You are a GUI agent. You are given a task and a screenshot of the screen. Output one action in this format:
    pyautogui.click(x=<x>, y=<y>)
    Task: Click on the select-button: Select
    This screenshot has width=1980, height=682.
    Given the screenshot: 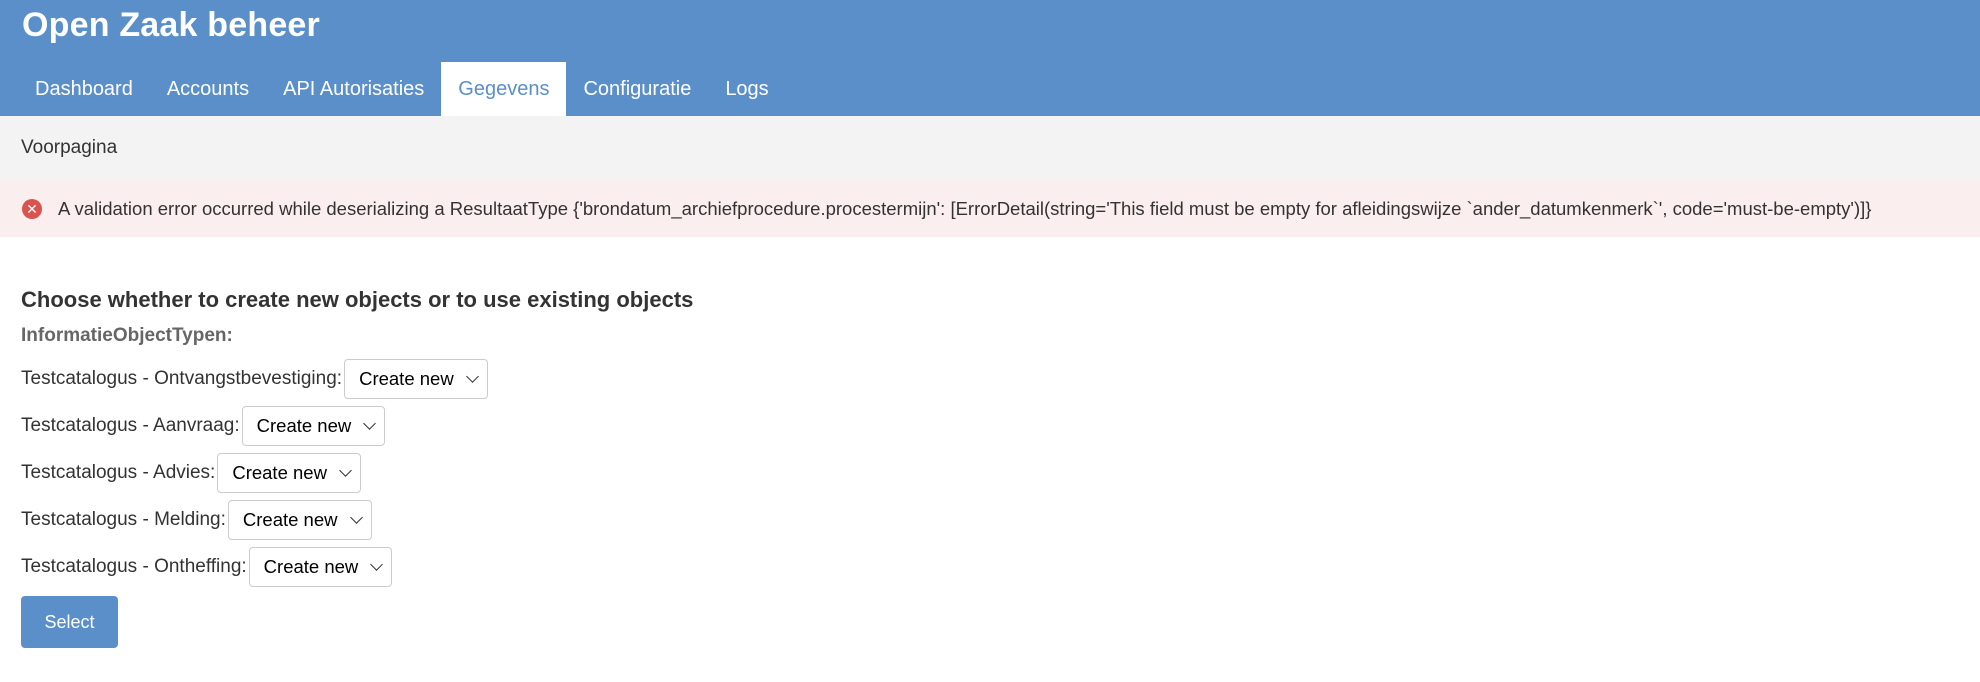 What is the action you would take?
    pyautogui.click(x=69, y=622)
    